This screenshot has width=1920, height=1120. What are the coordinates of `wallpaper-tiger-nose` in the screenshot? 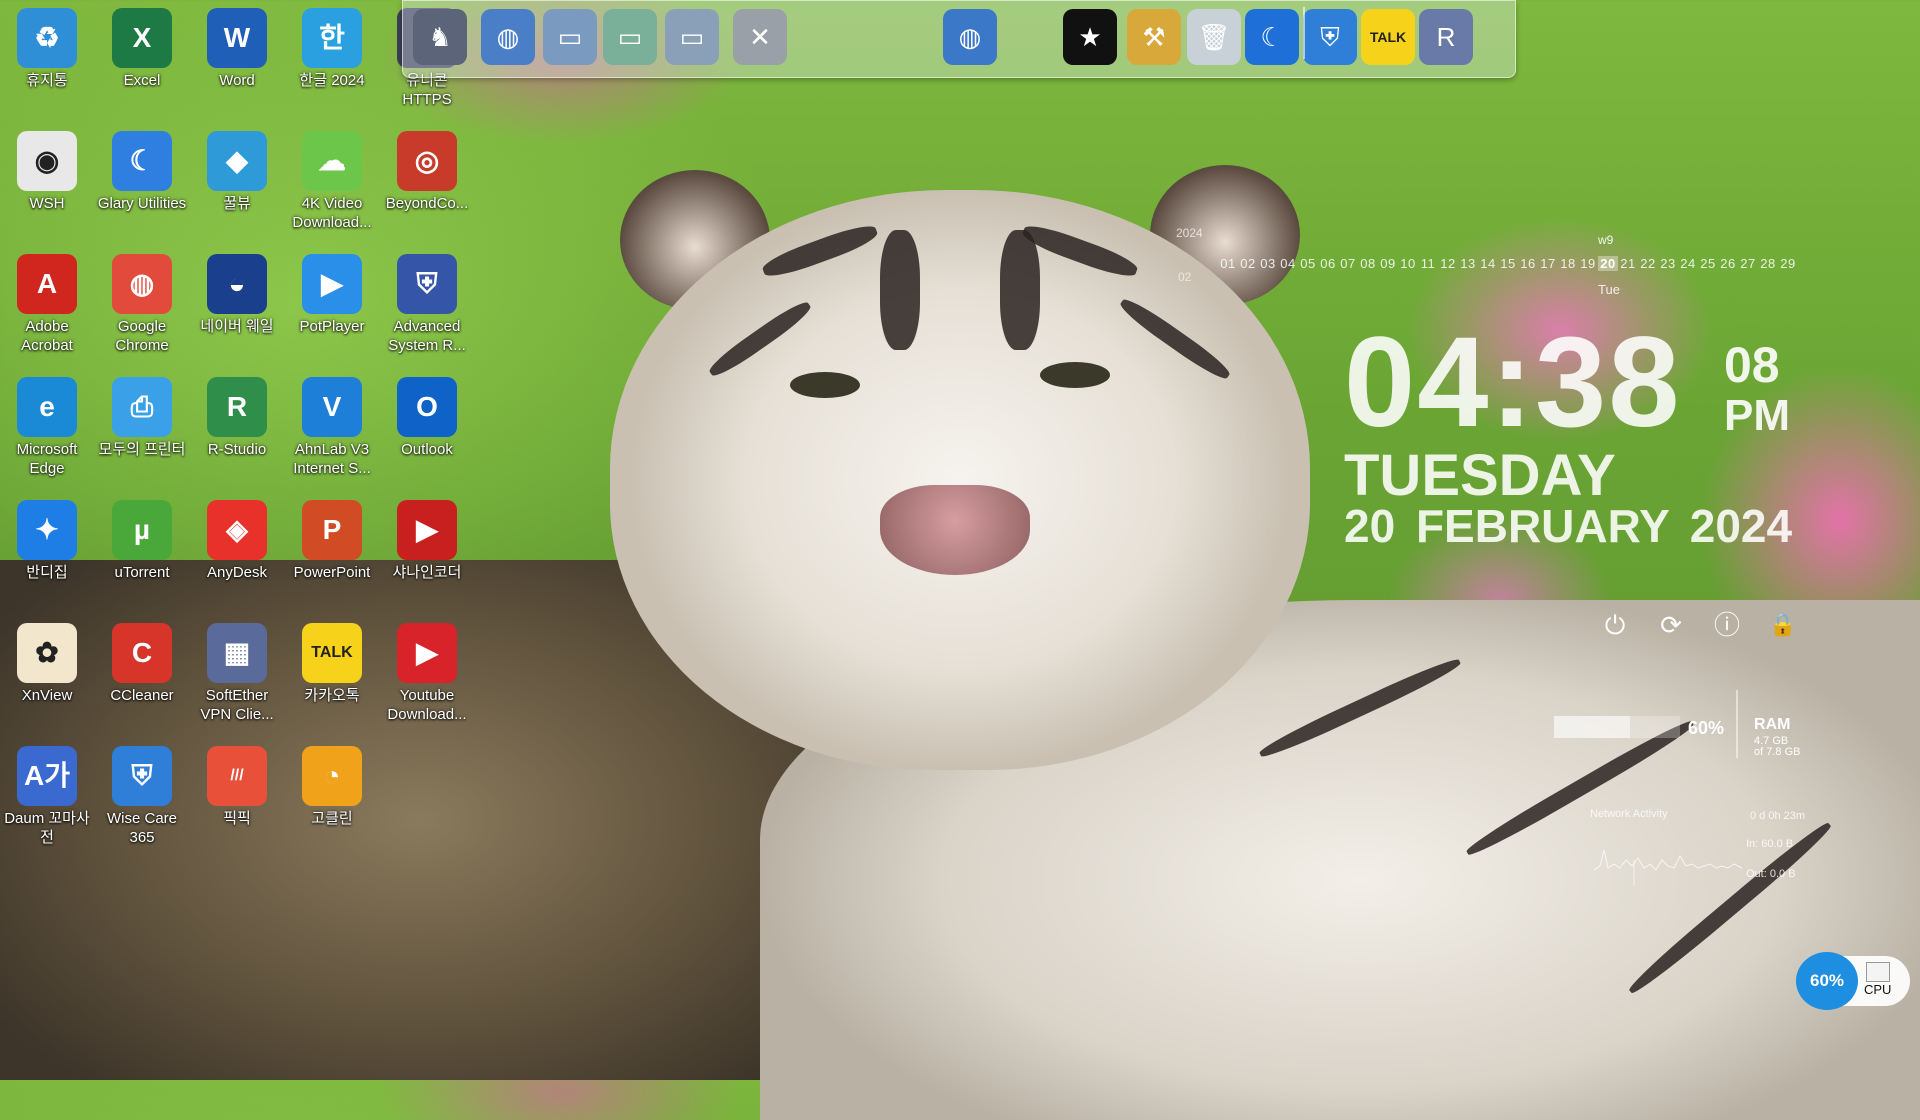 It's located at (955, 530).